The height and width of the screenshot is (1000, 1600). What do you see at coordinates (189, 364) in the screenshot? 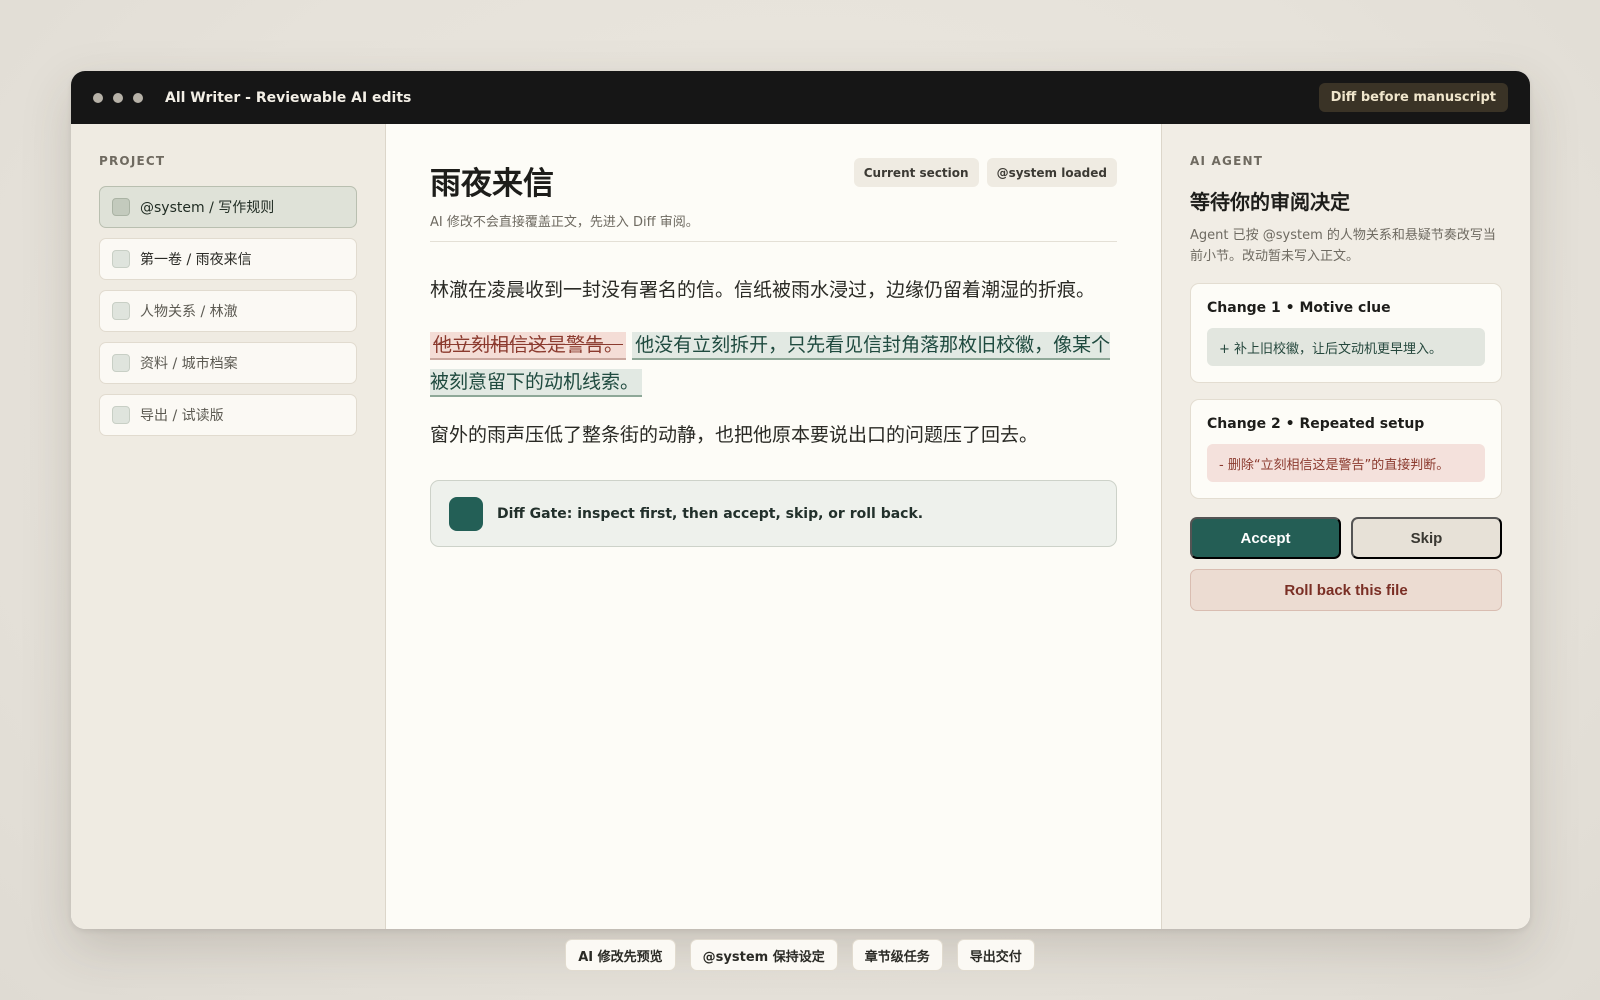
I see `sidebar-item-label: 资料 / 城市档案` at bounding box center [189, 364].